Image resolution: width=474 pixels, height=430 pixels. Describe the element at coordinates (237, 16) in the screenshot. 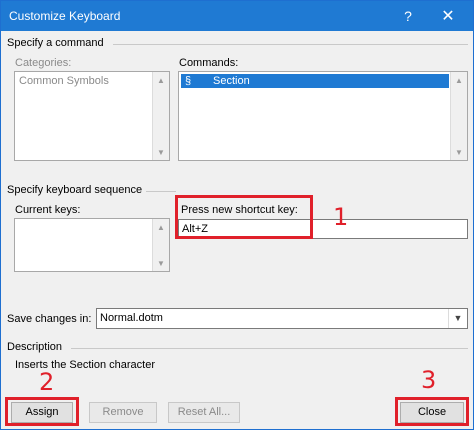

I see `title-bar: Customize Keyboard ? ✕` at that location.